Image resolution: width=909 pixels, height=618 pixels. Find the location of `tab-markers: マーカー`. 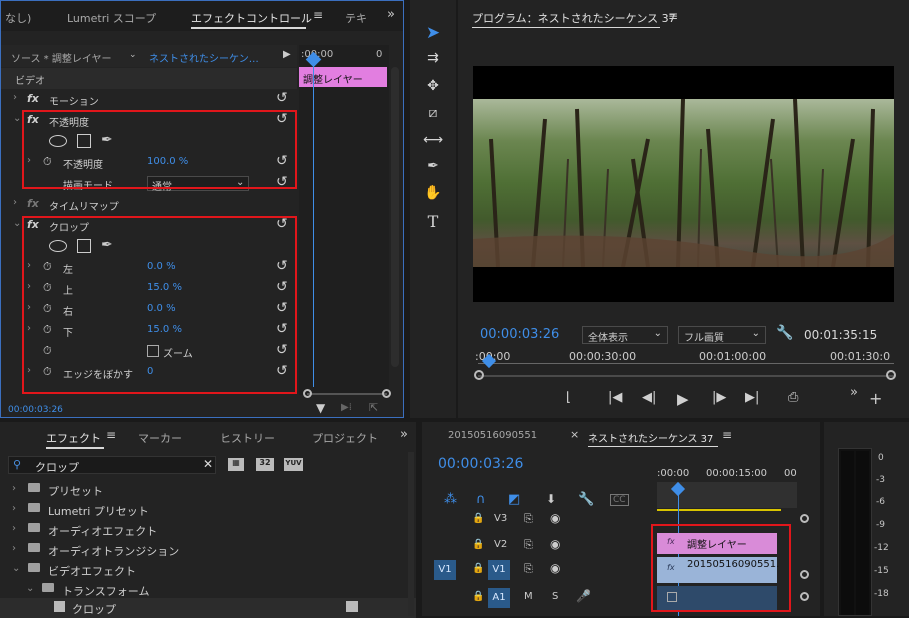

tab-markers: マーカー is located at coordinates (160, 438).